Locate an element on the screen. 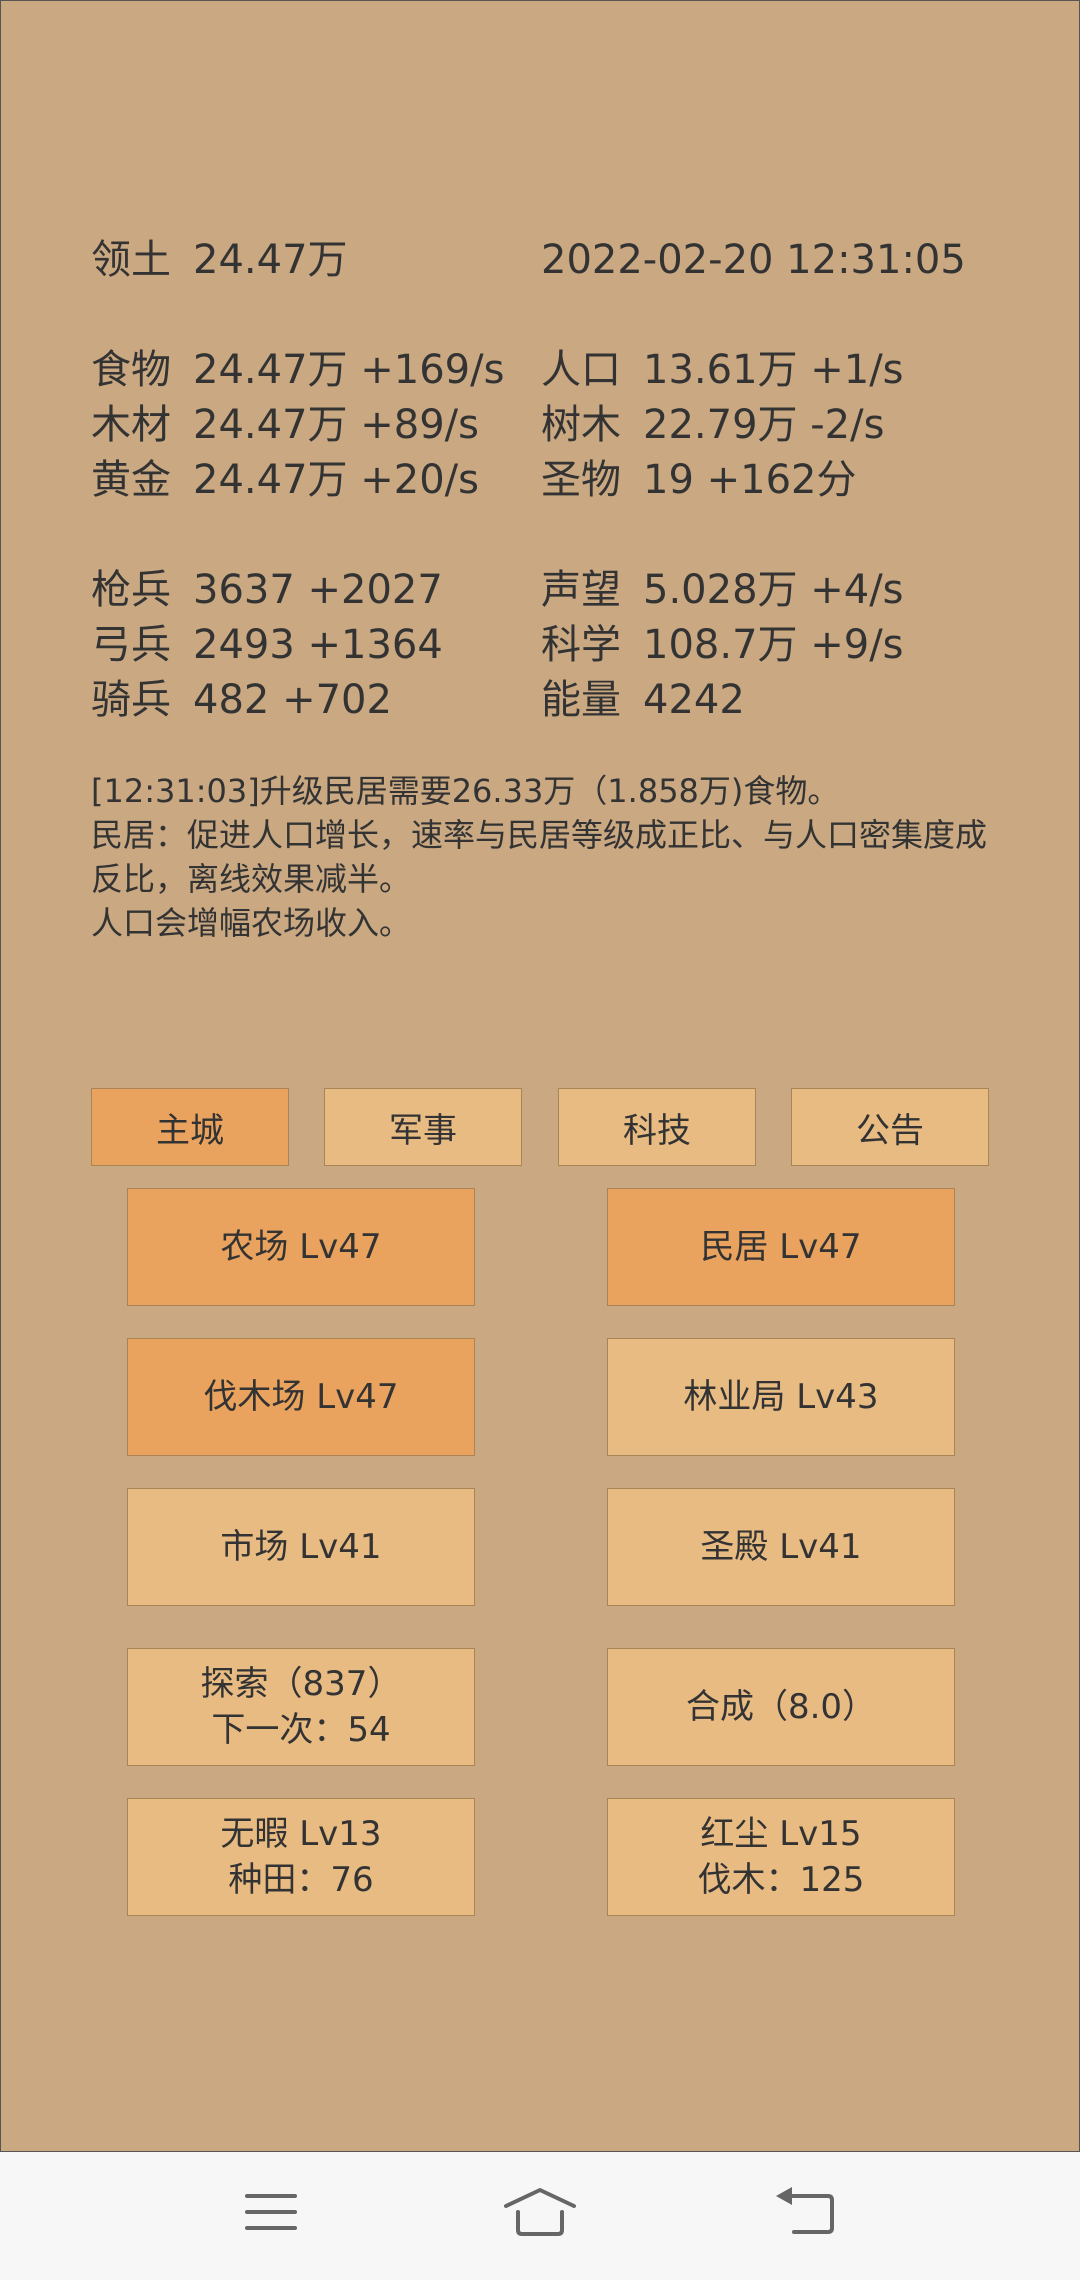  button-label: 探索（837） is located at coordinates (301, 1684).